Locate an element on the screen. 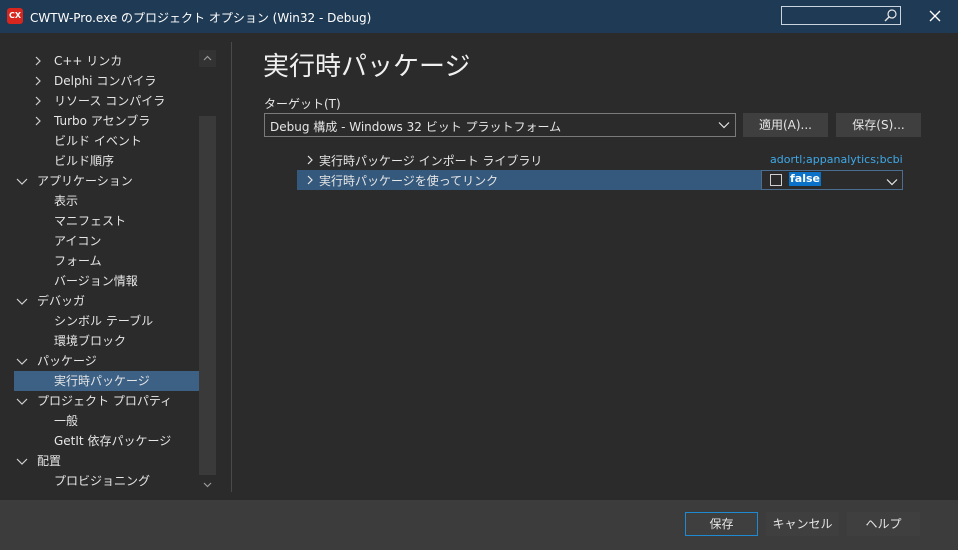  scroll-up-button is located at coordinates (207, 58).